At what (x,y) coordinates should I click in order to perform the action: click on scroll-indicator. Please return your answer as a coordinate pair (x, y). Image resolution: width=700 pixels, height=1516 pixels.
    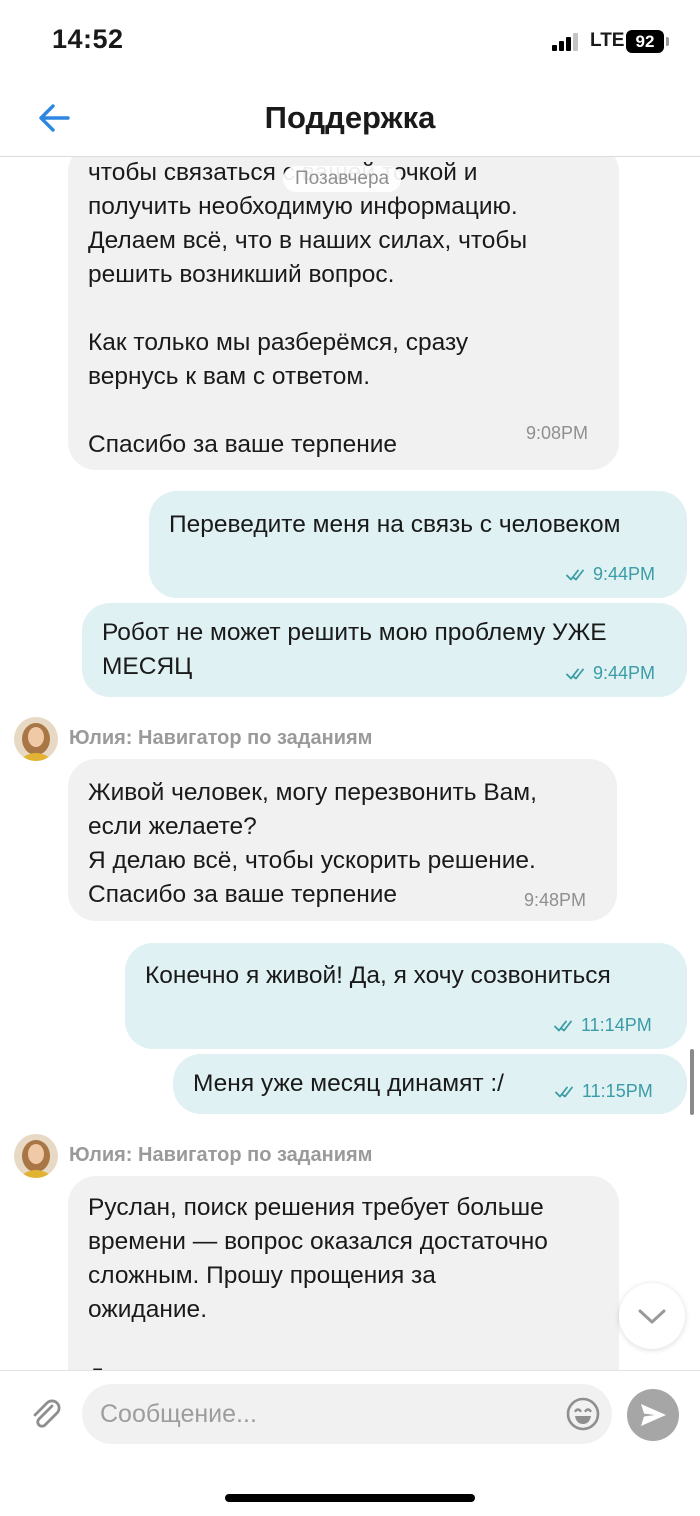
    Looking at the image, I should click on (692, 1082).